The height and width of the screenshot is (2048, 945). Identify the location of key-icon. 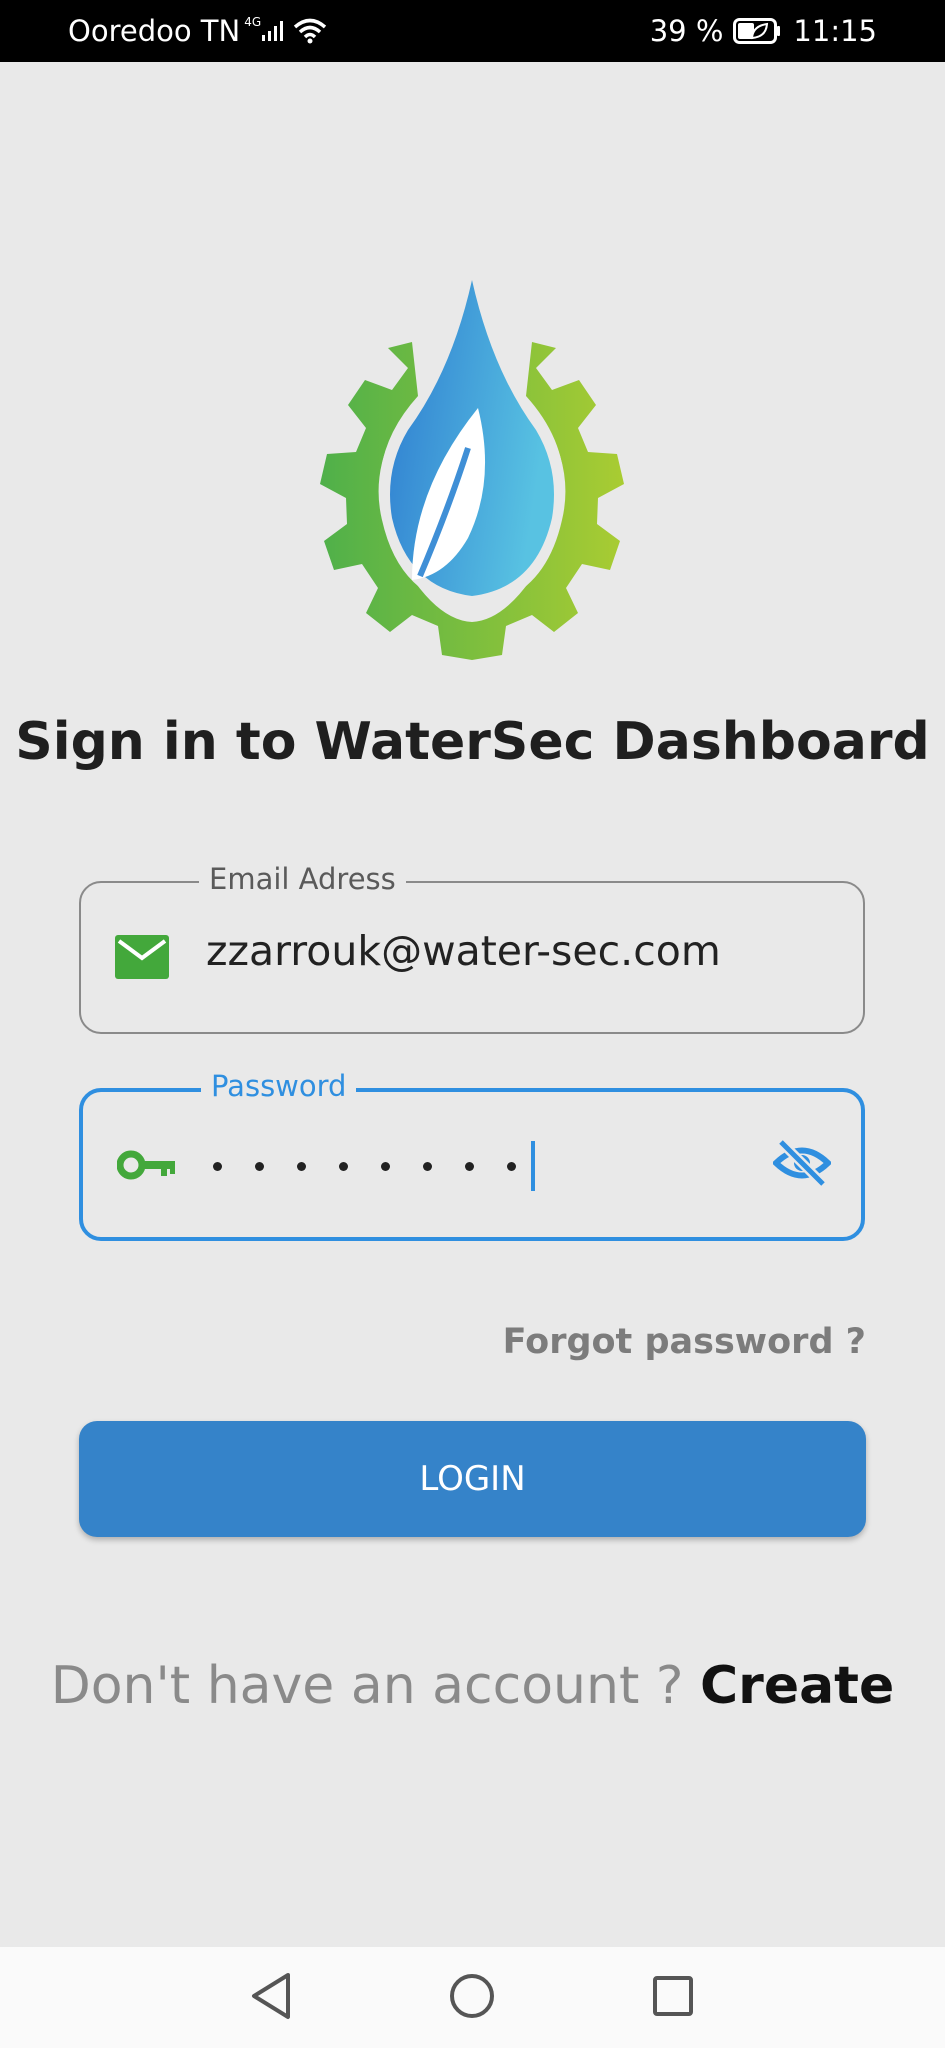
(146, 1167).